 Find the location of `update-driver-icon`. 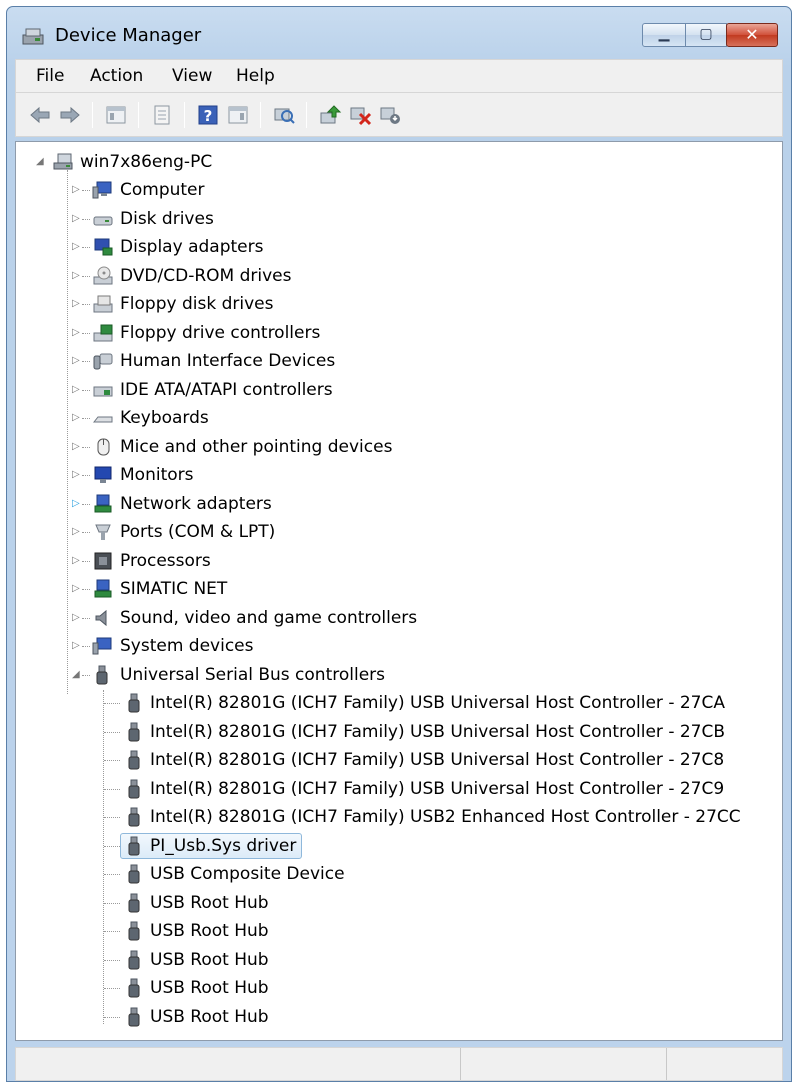

update-driver-icon is located at coordinates (330, 115).